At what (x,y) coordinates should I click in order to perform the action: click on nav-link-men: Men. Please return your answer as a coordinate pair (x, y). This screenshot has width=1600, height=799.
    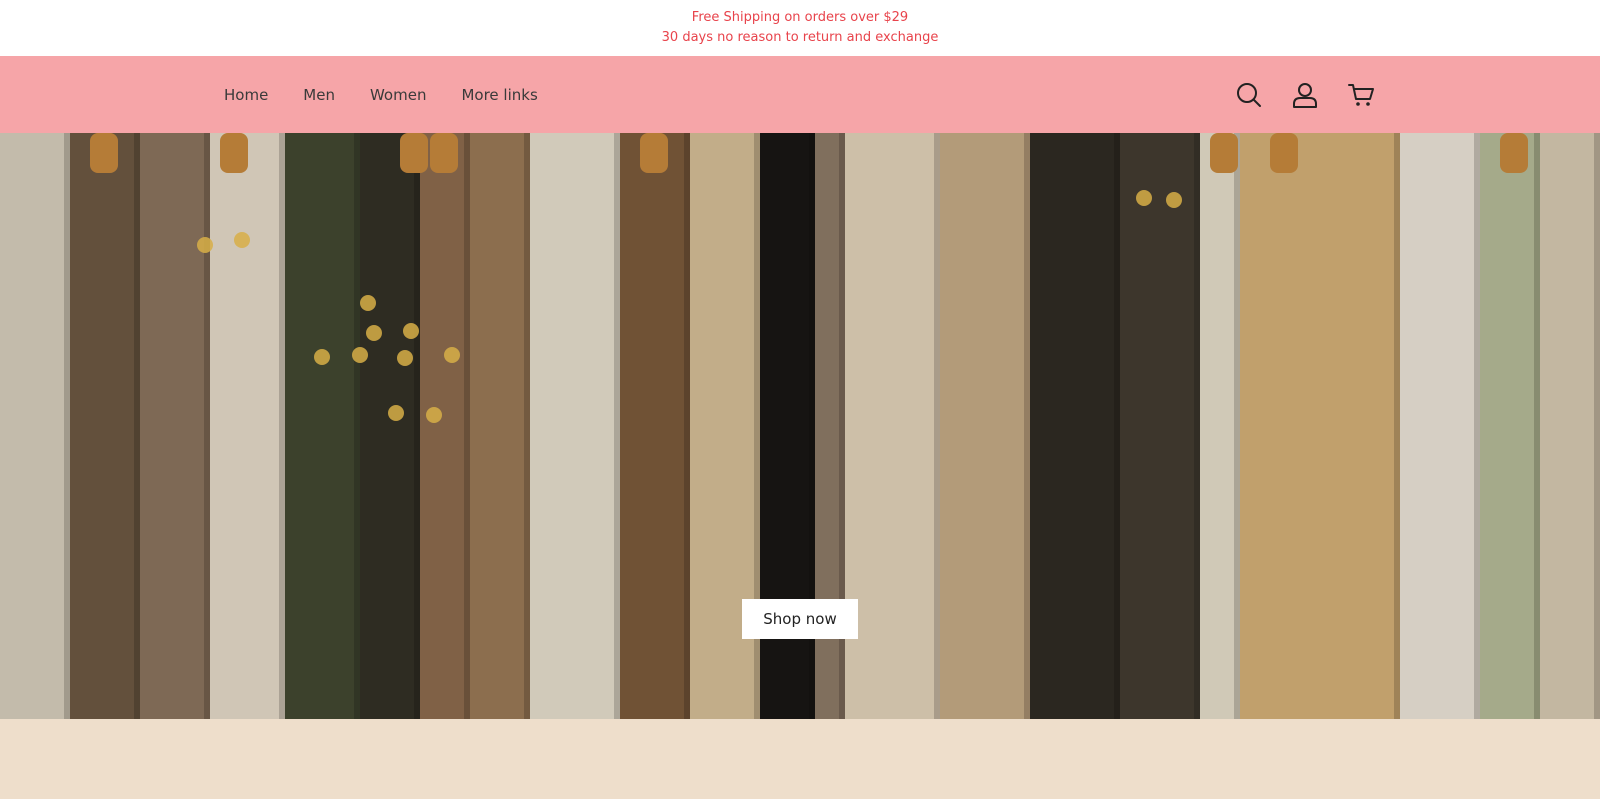
    Looking at the image, I should click on (319, 95).